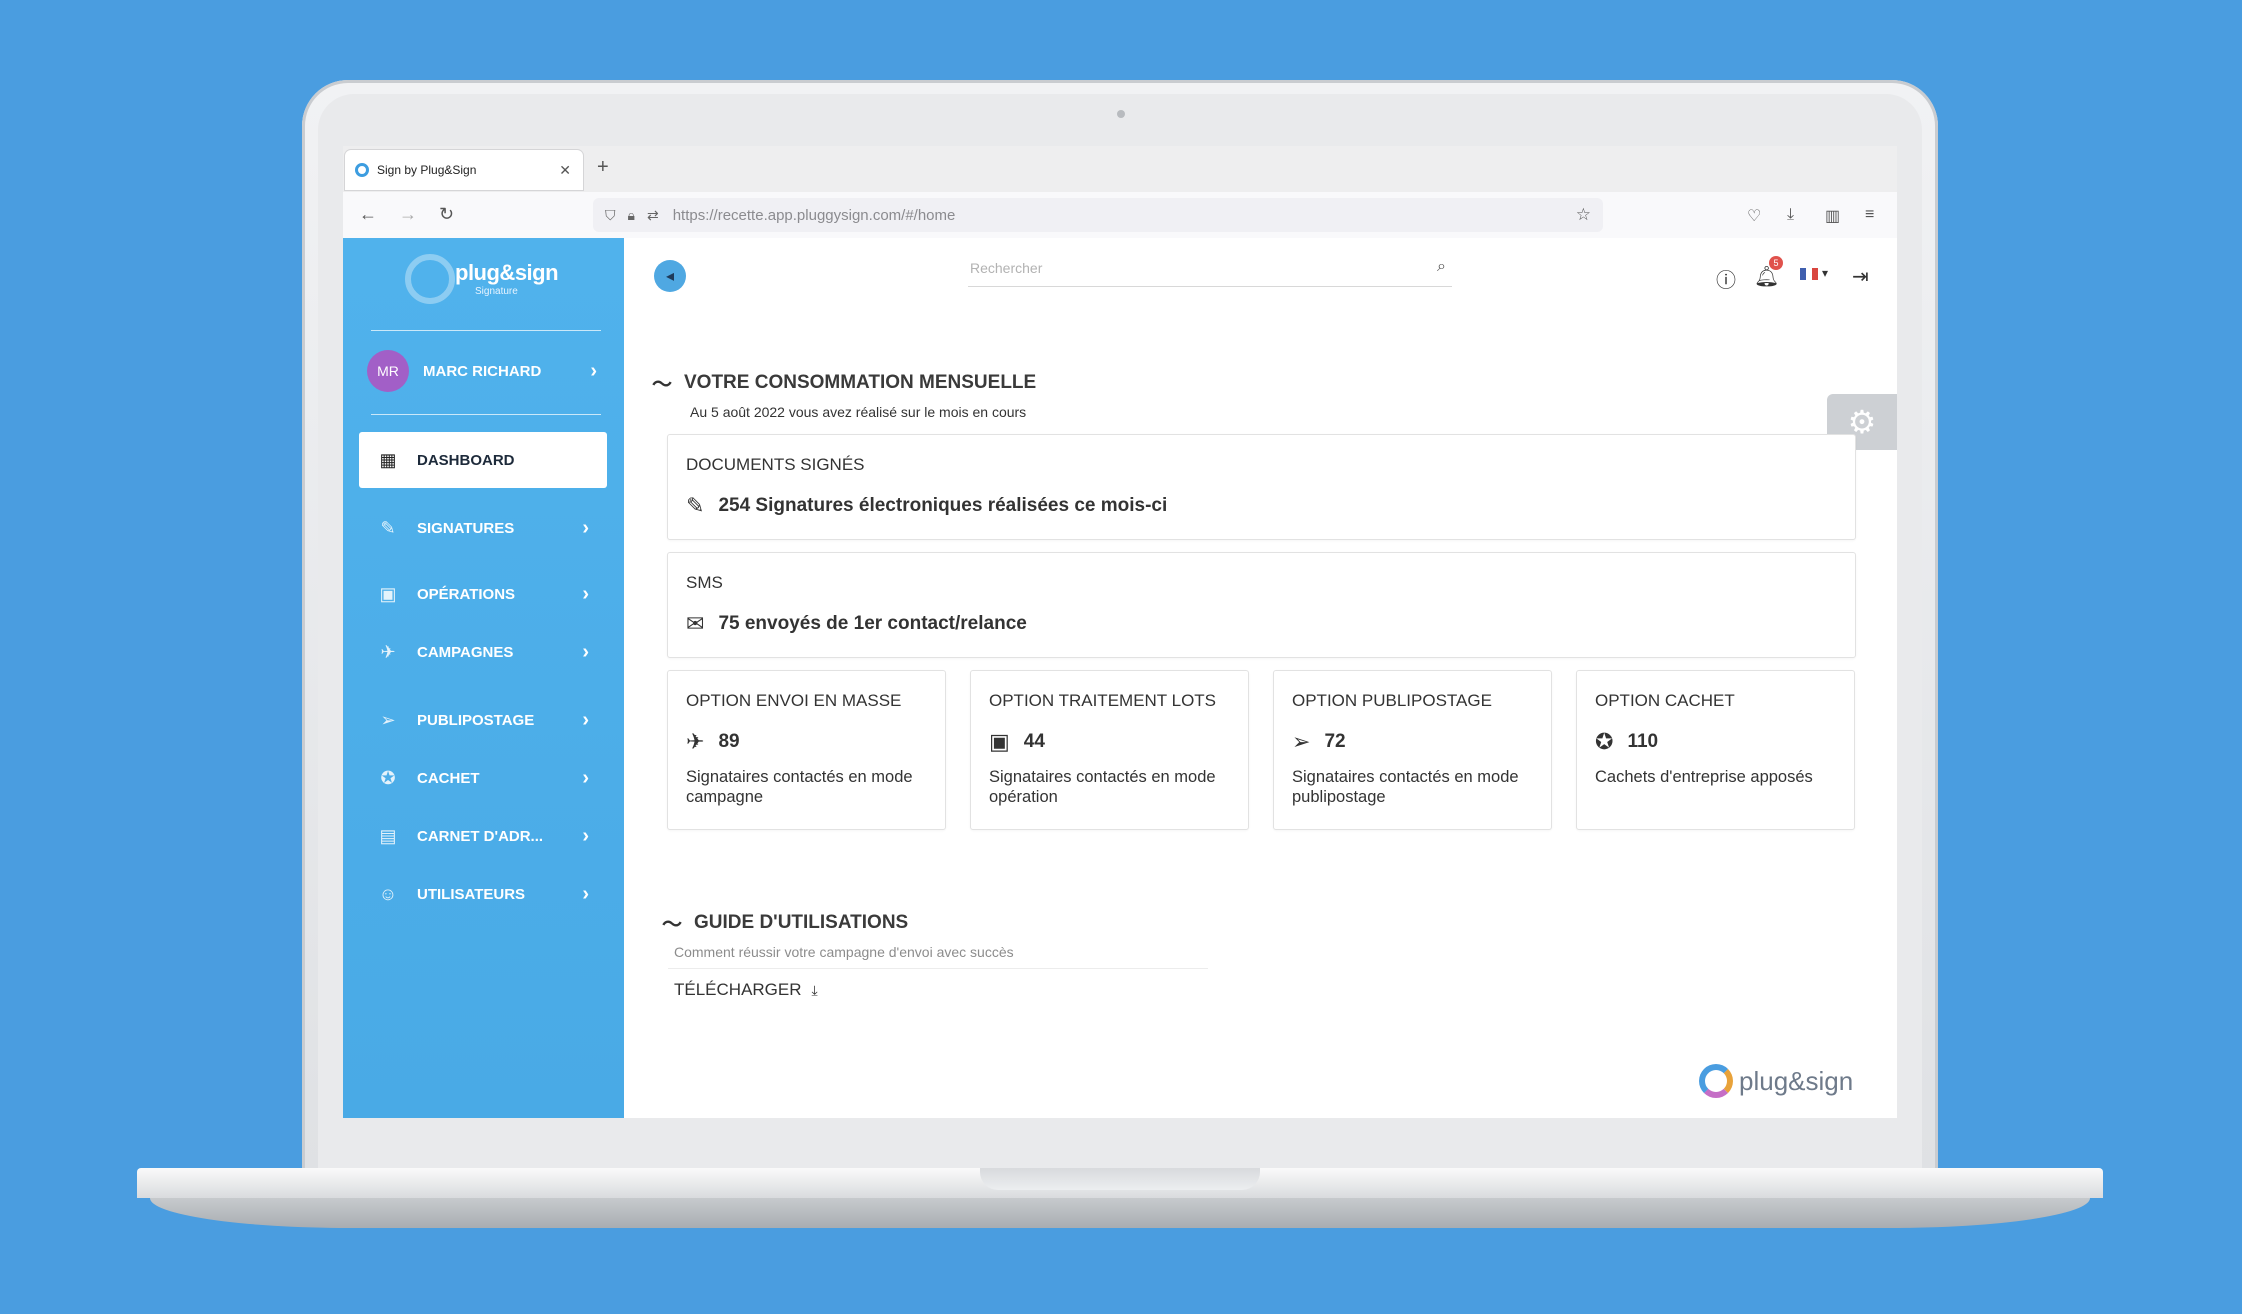  Describe the element at coordinates (670, 276) in the screenshot. I see `collapse-sidebar-button: ◂` at that location.